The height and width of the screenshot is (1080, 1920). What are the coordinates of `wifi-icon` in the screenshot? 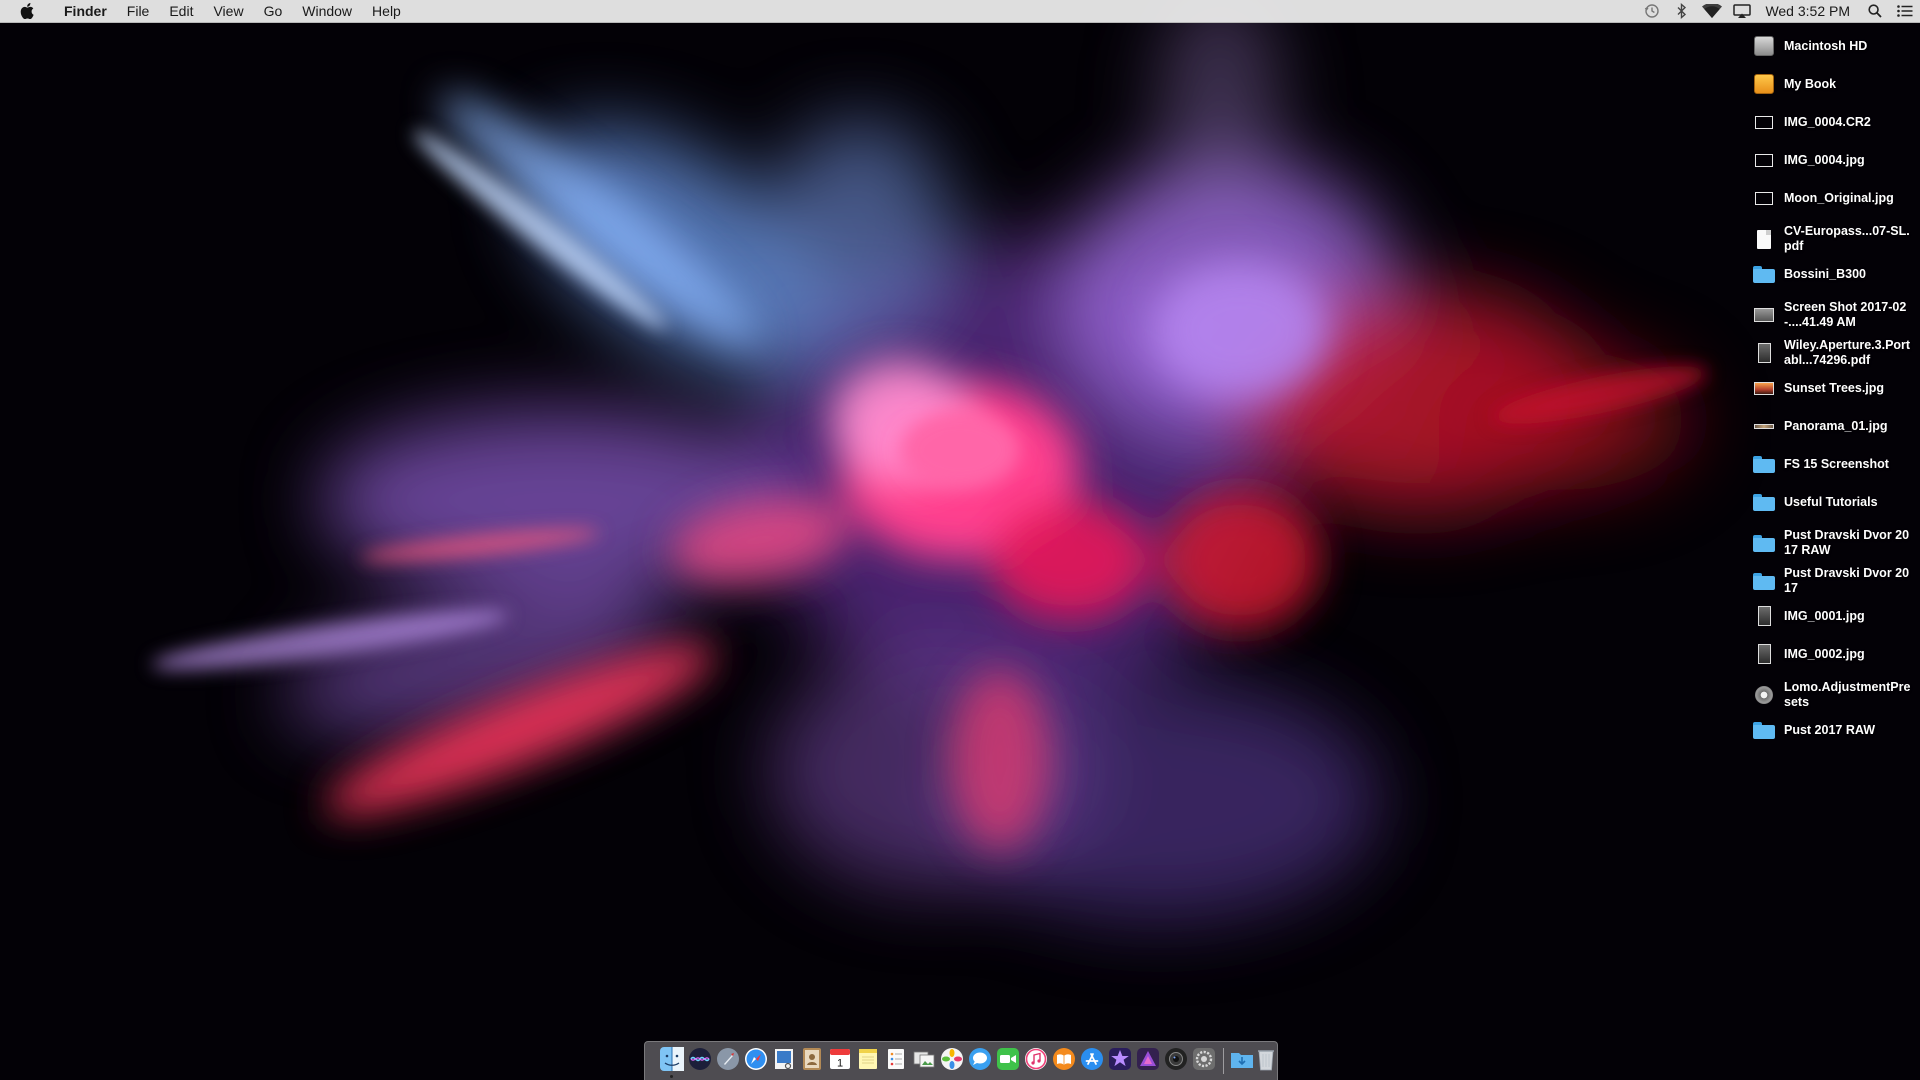 It's located at (1712, 11).